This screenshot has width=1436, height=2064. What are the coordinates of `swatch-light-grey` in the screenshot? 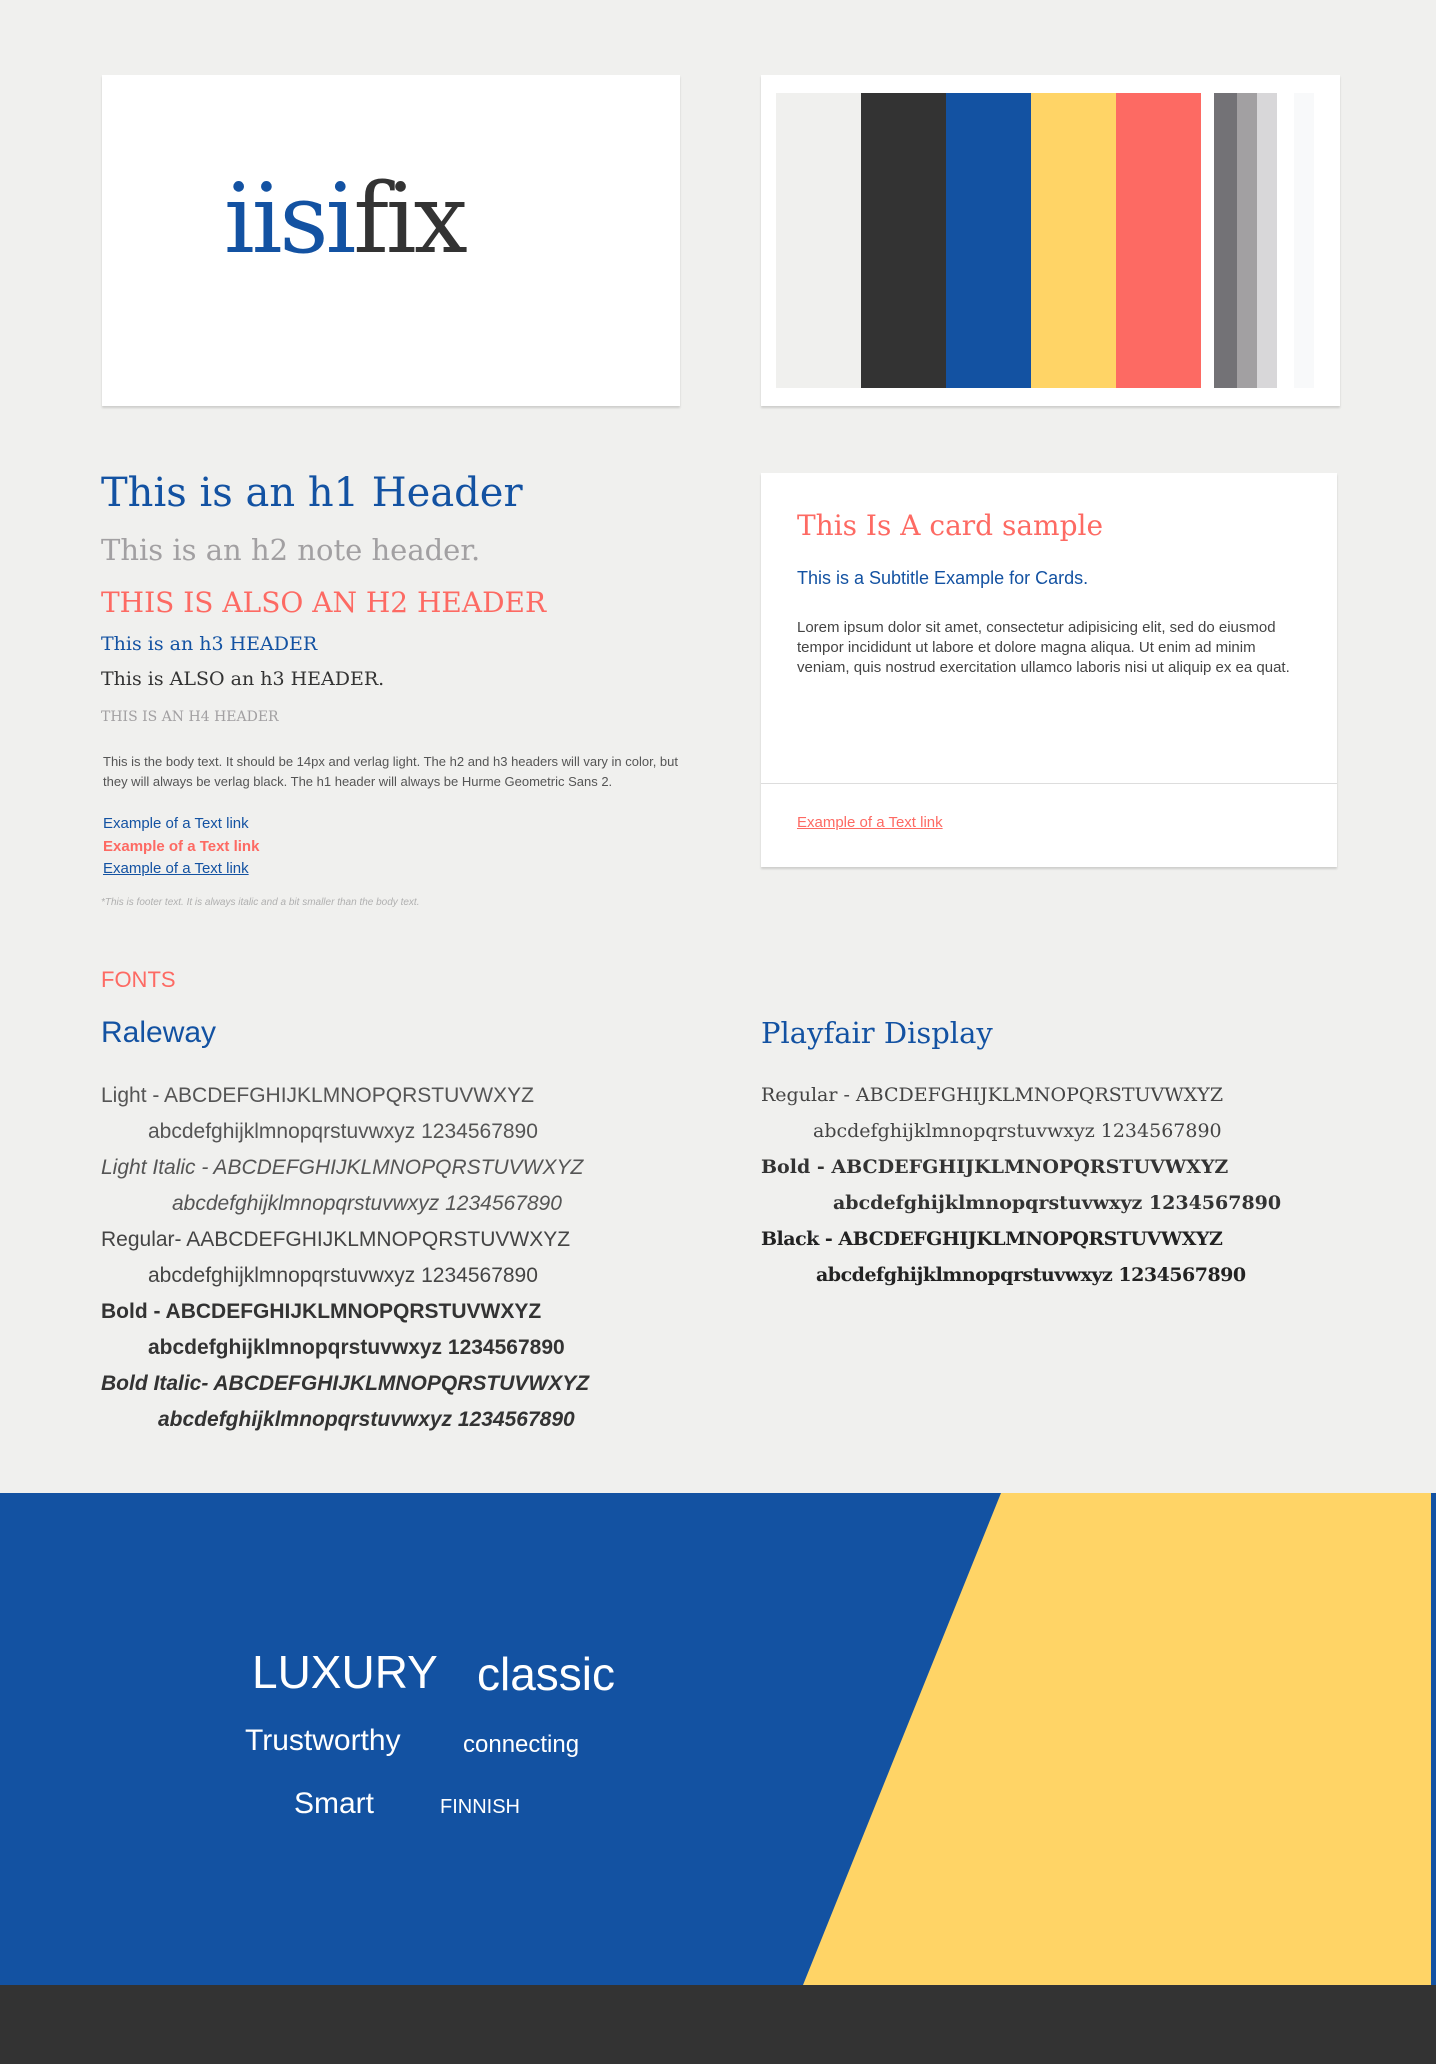 It's located at (818, 240).